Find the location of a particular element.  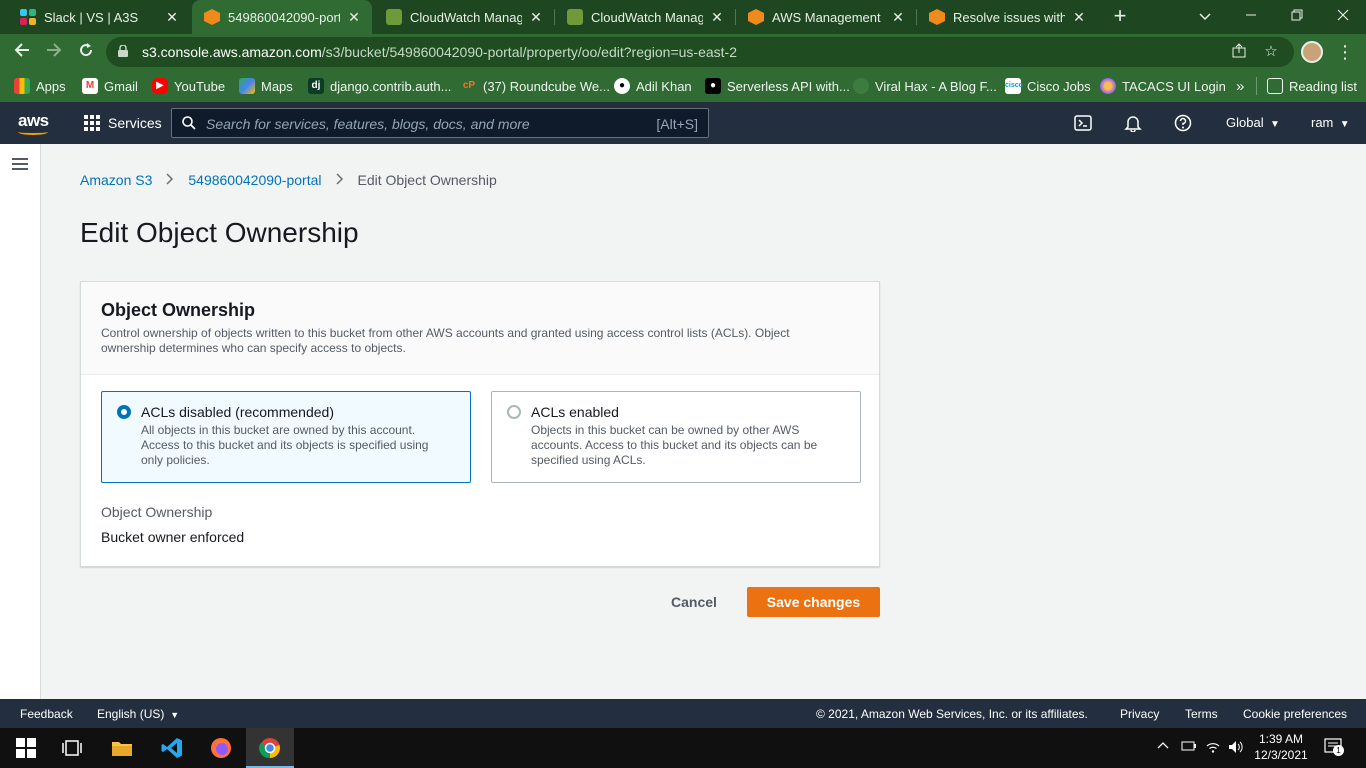

caret-down-icon: ▼ is located at coordinates (1273, 124).